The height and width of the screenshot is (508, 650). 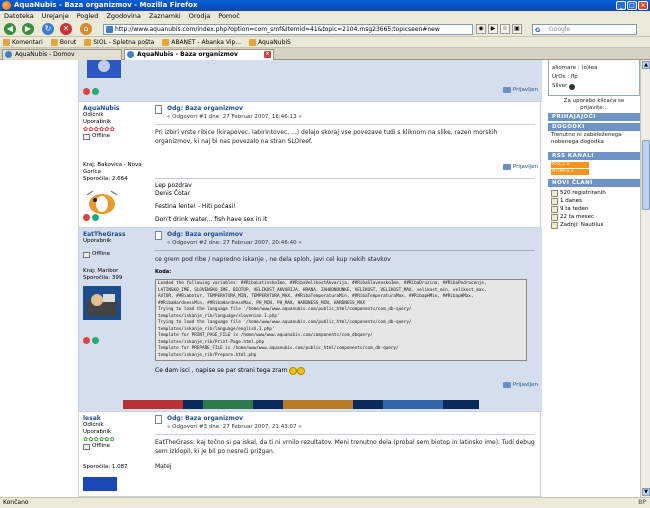 What do you see at coordinates (86, 29) in the screenshot?
I see `home-icon: ⌂` at bounding box center [86, 29].